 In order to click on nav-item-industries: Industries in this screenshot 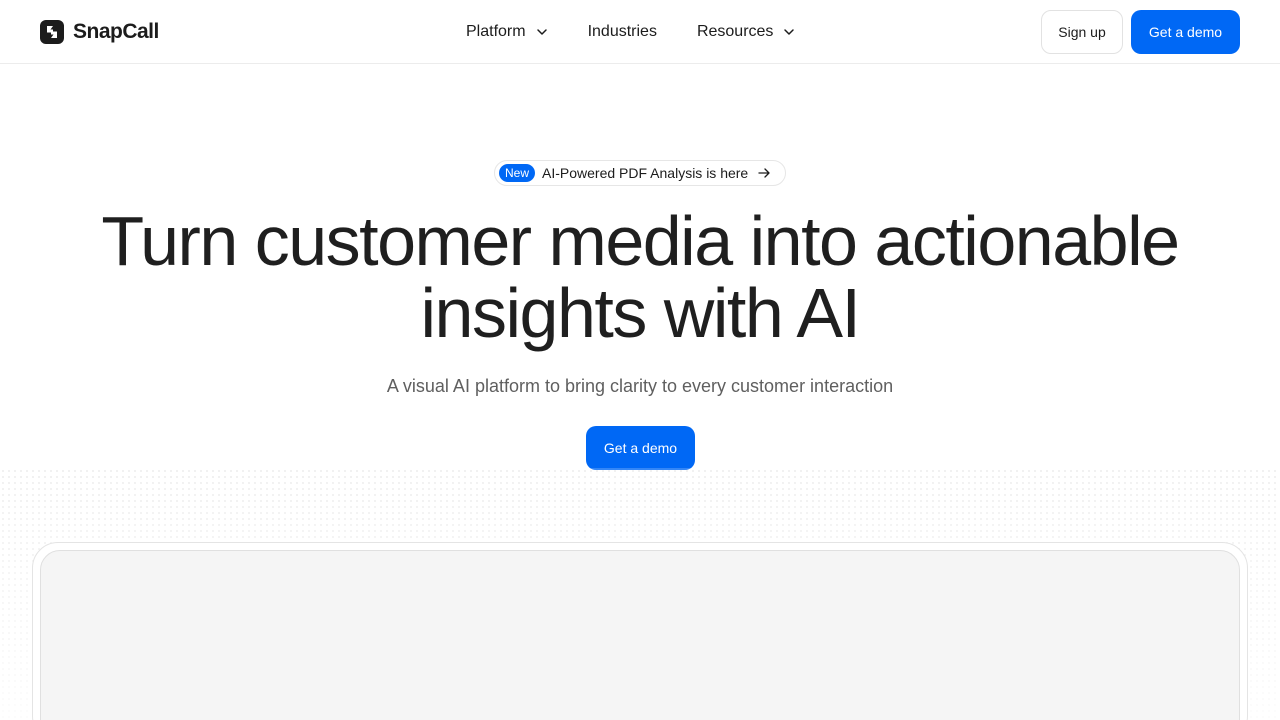, I will do `click(622, 32)`.